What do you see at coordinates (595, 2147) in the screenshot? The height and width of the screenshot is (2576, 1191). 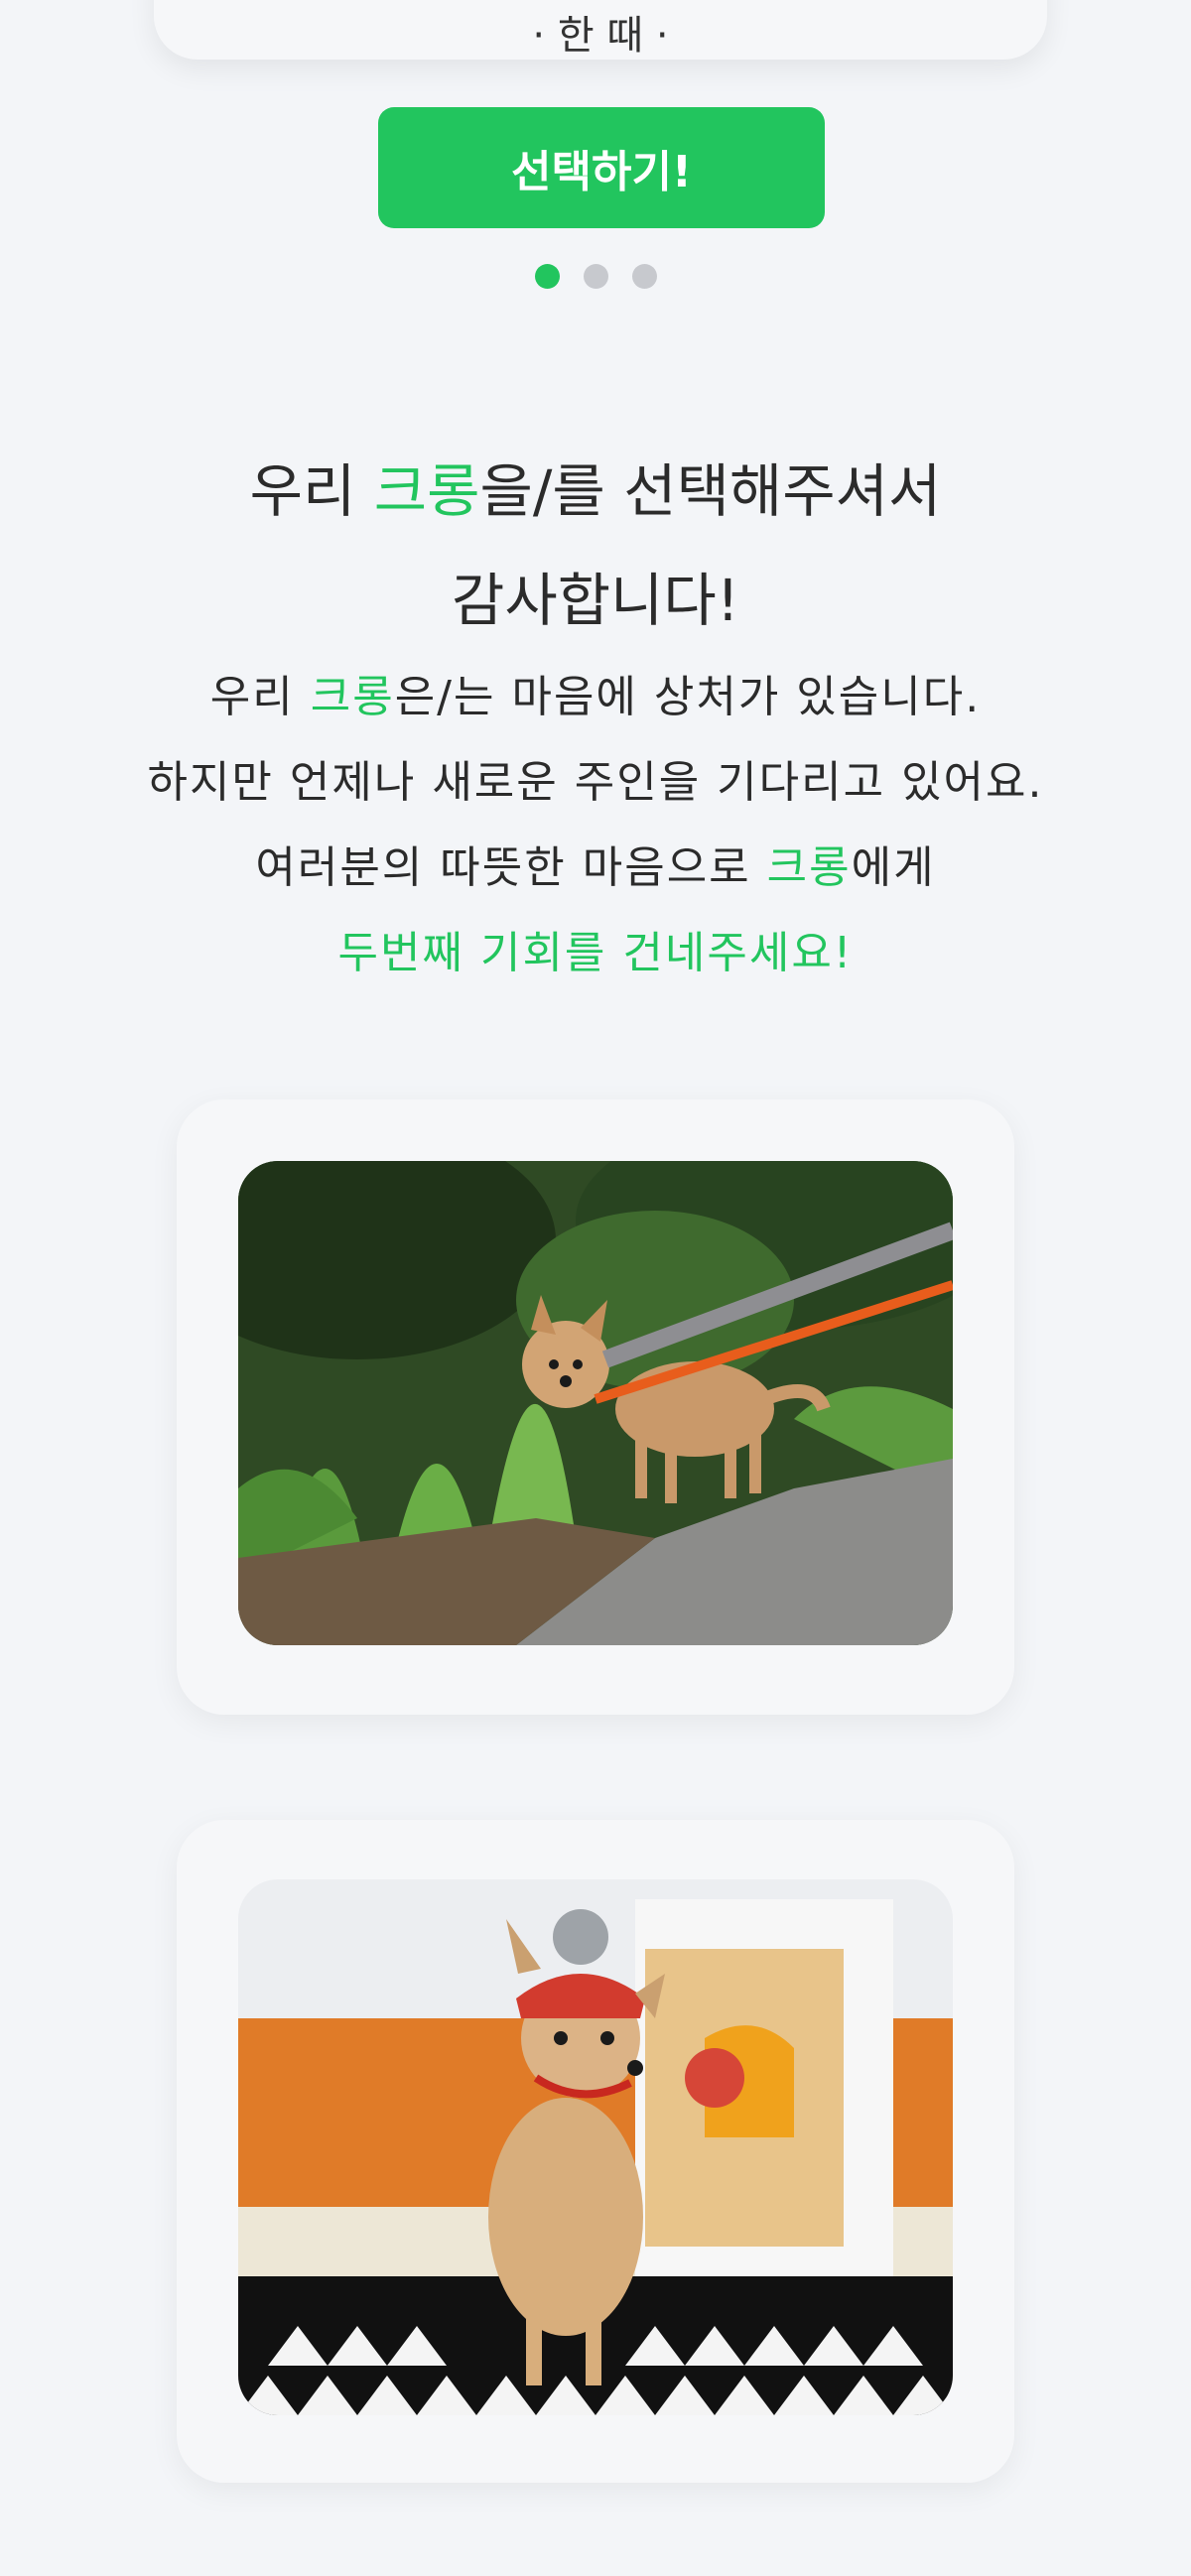 I see `dog-photo-indoors` at bounding box center [595, 2147].